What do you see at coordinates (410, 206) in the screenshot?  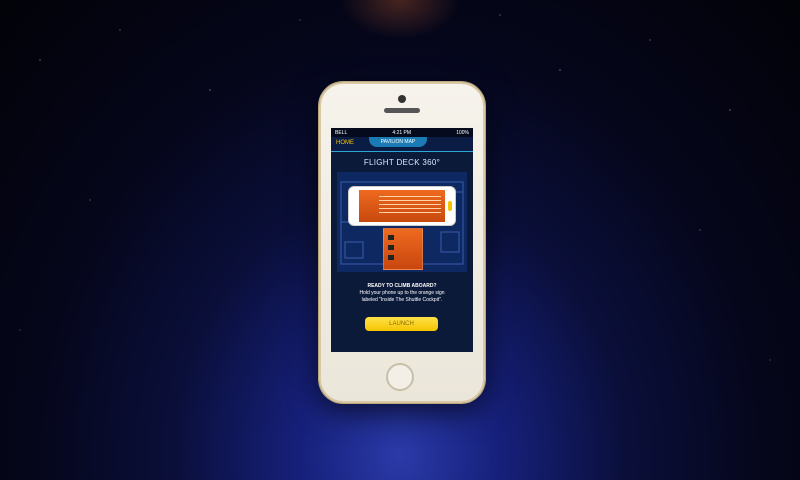 I see `sign-text-lines` at bounding box center [410, 206].